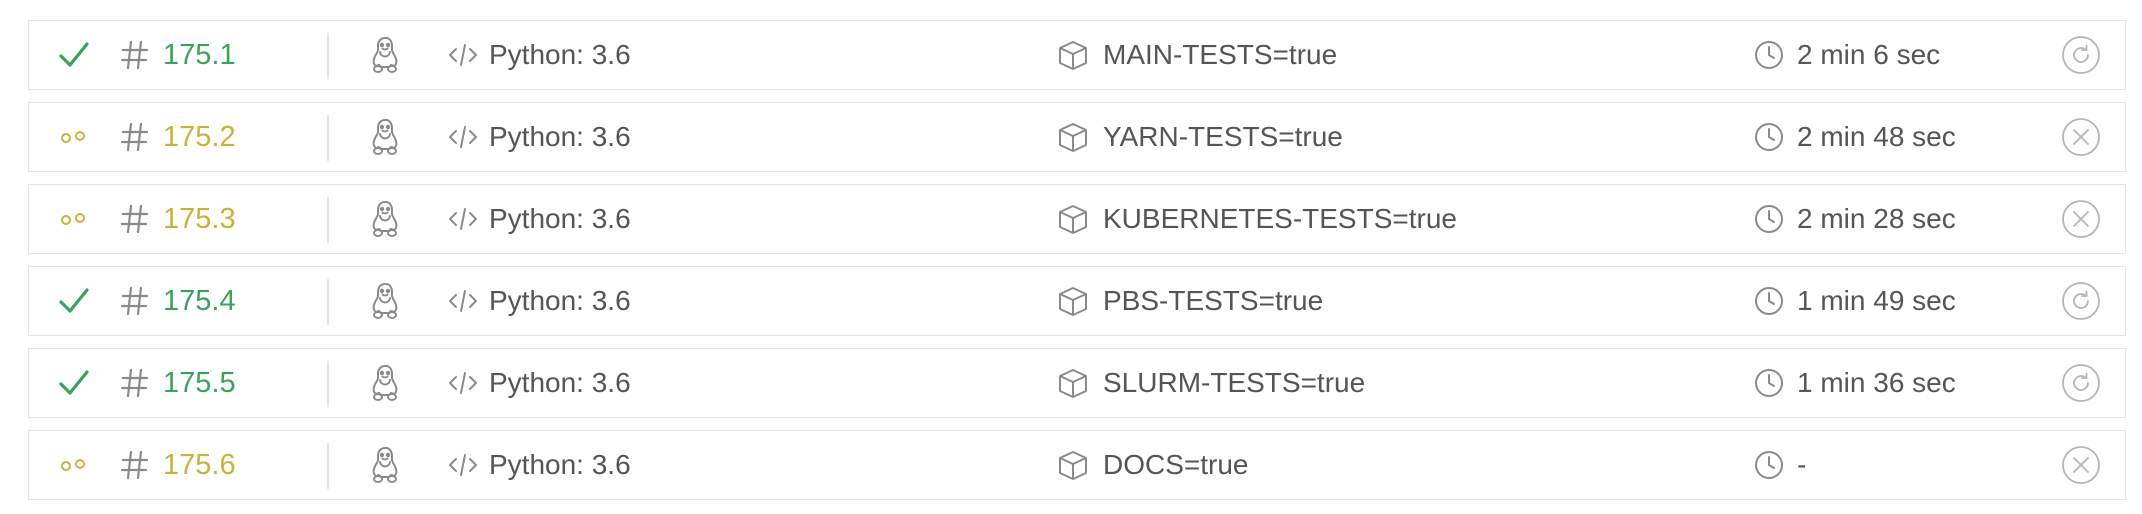 The width and height of the screenshot is (2142, 514). Describe the element at coordinates (199, 465) in the screenshot. I see `job-number: 175.6` at that location.